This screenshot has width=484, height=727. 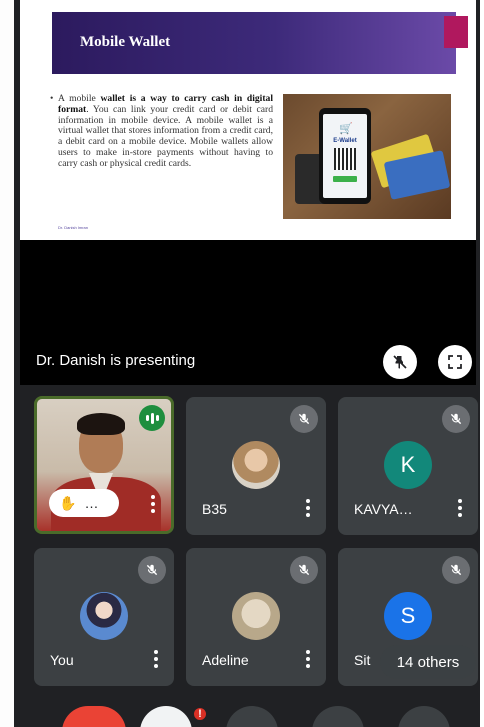 What do you see at coordinates (408, 616) in the screenshot?
I see `avatar: S` at bounding box center [408, 616].